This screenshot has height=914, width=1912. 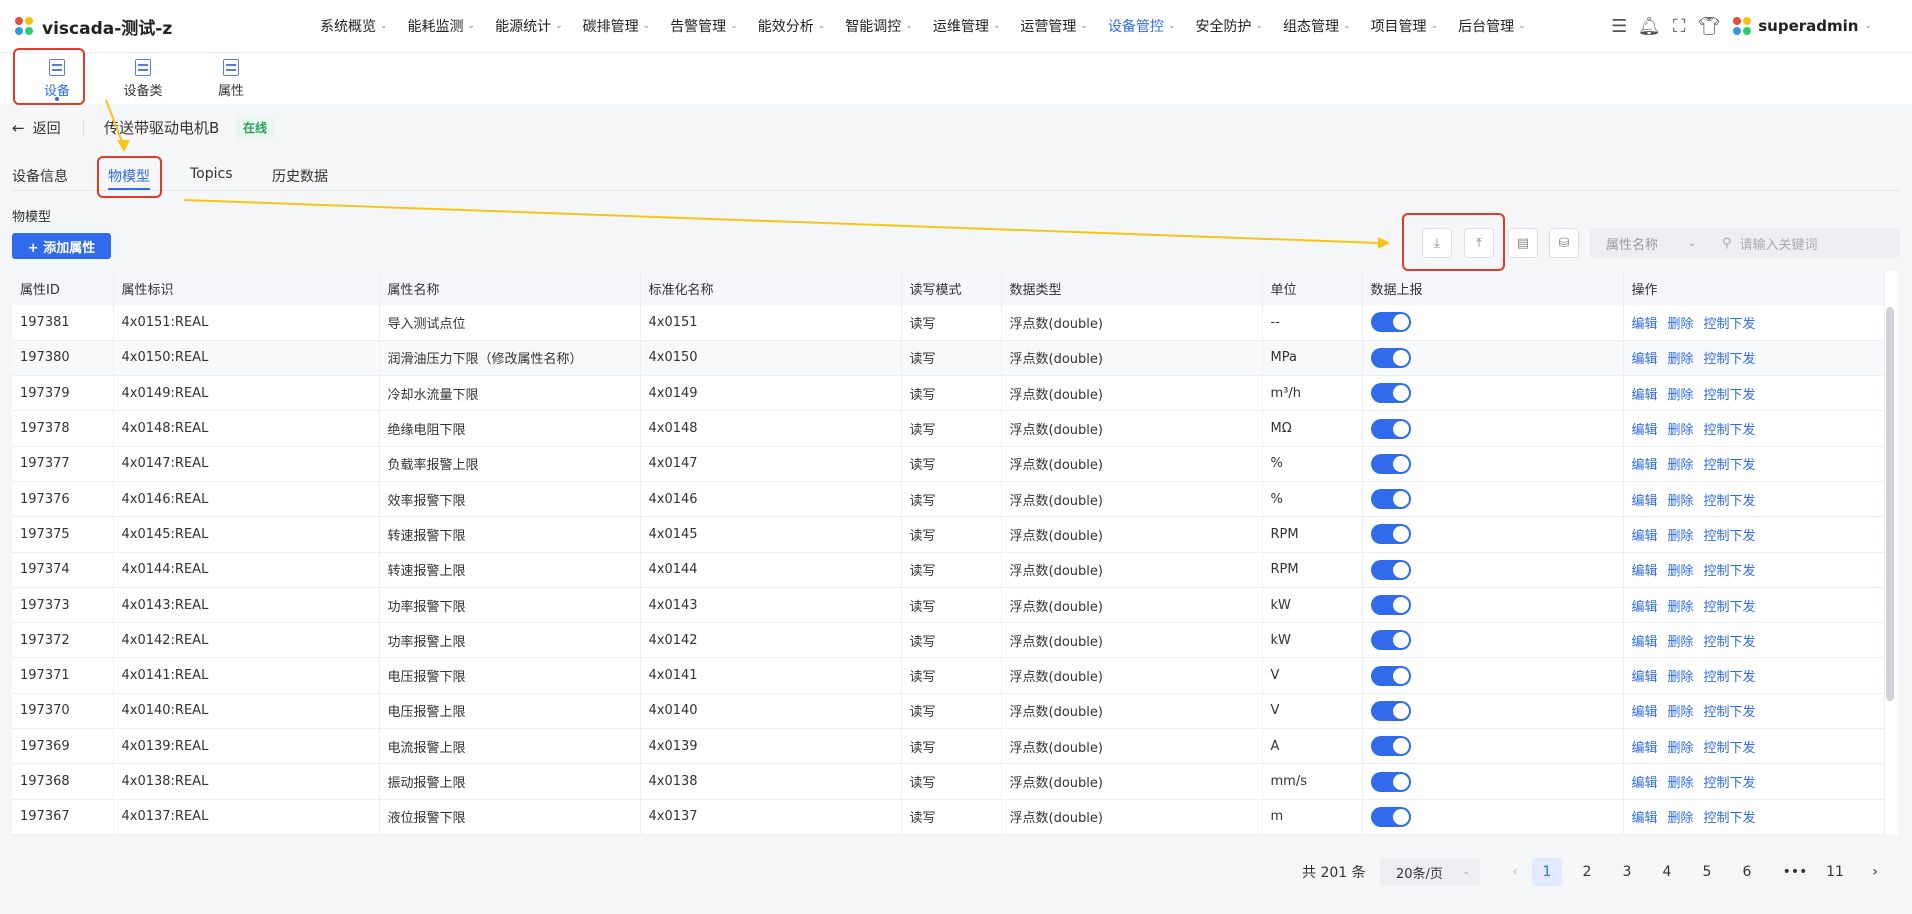 What do you see at coordinates (40, 176) in the screenshot?
I see `tab-device-info: 设备信息` at bounding box center [40, 176].